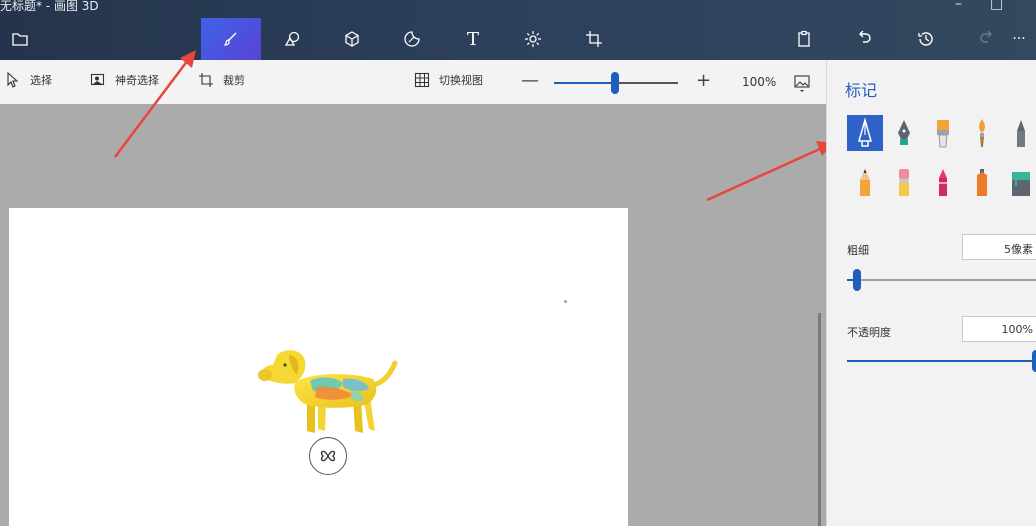 This screenshot has width=1036, height=526. I want to click on marker-icon, so click(865, 132).